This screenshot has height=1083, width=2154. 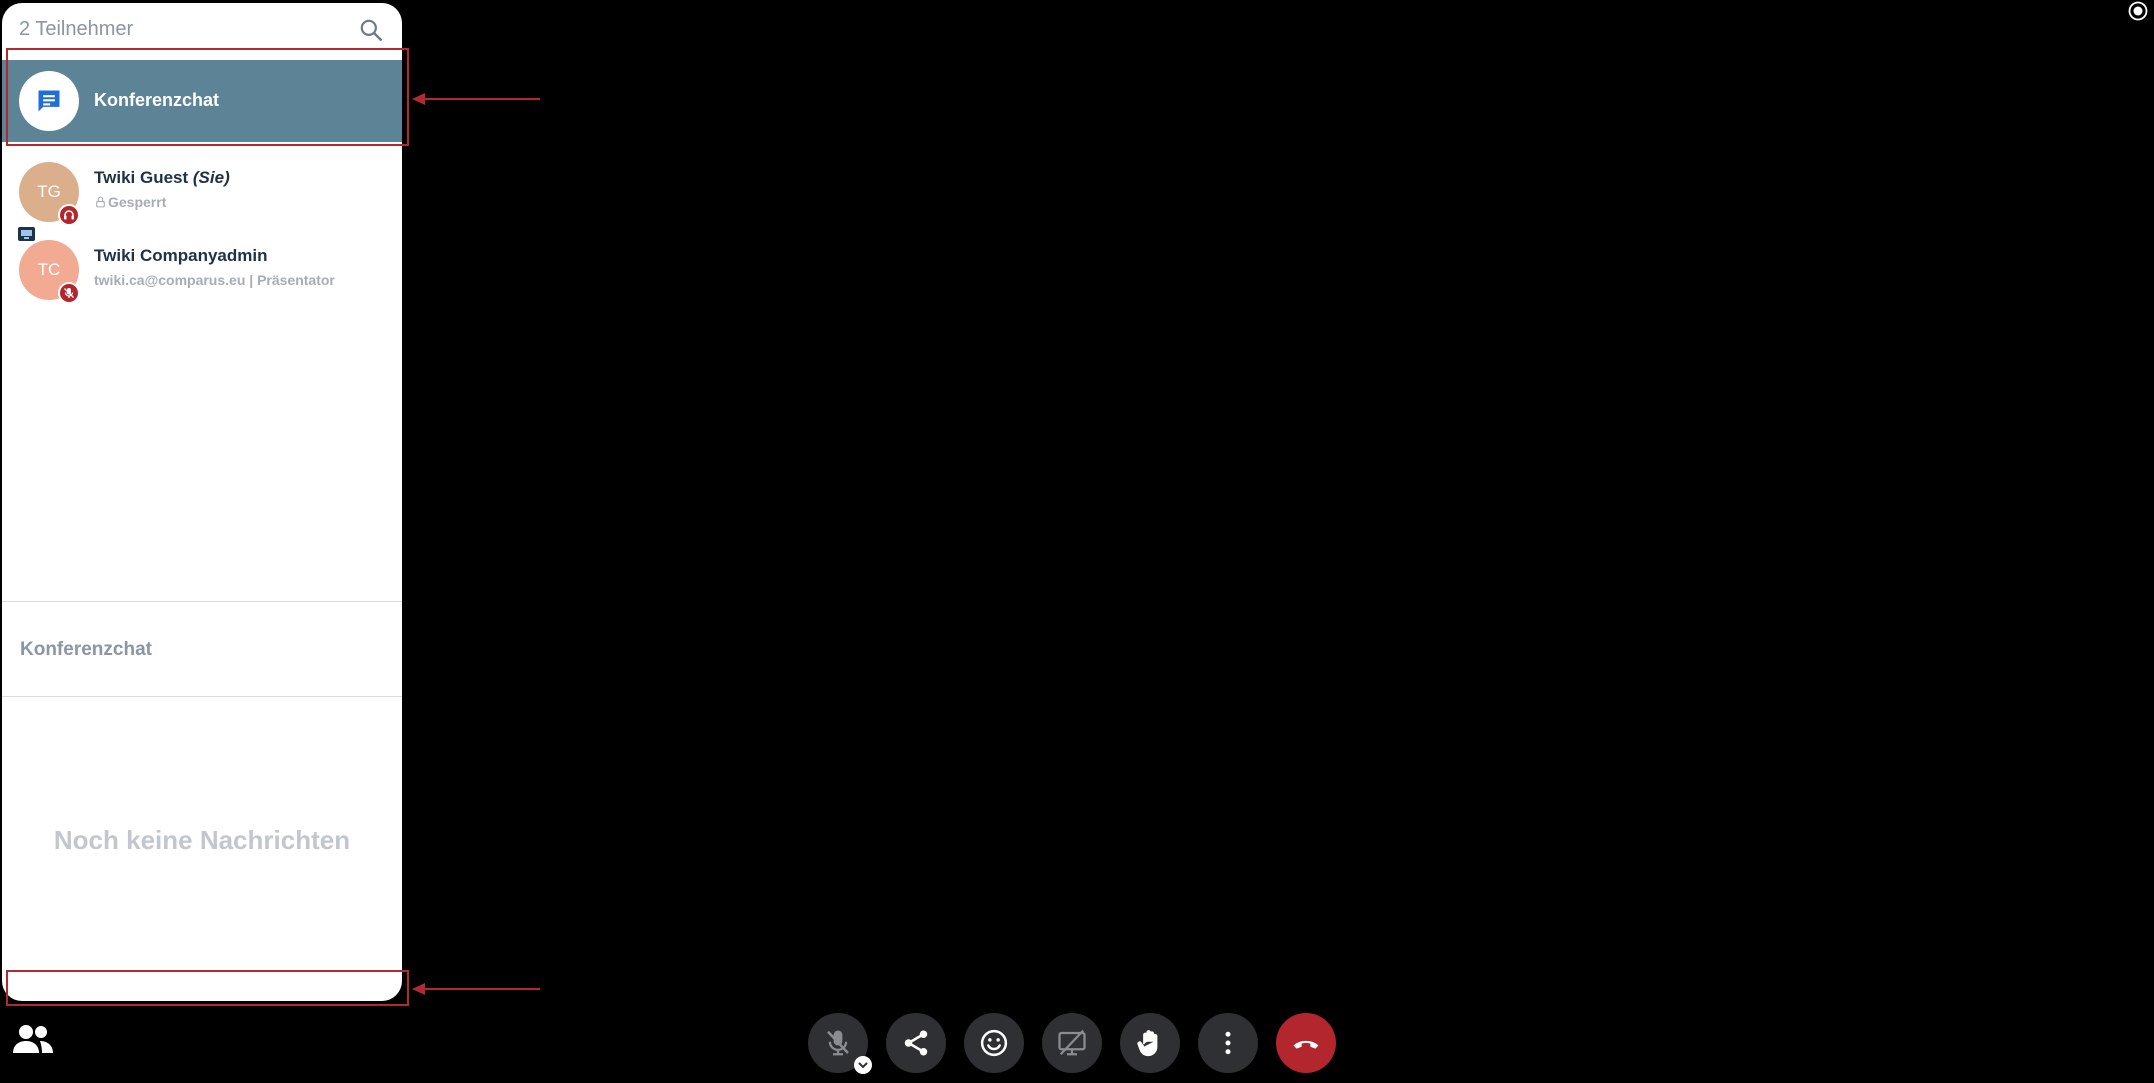 I want to click on people-icon, so click(x=33, y=1039).